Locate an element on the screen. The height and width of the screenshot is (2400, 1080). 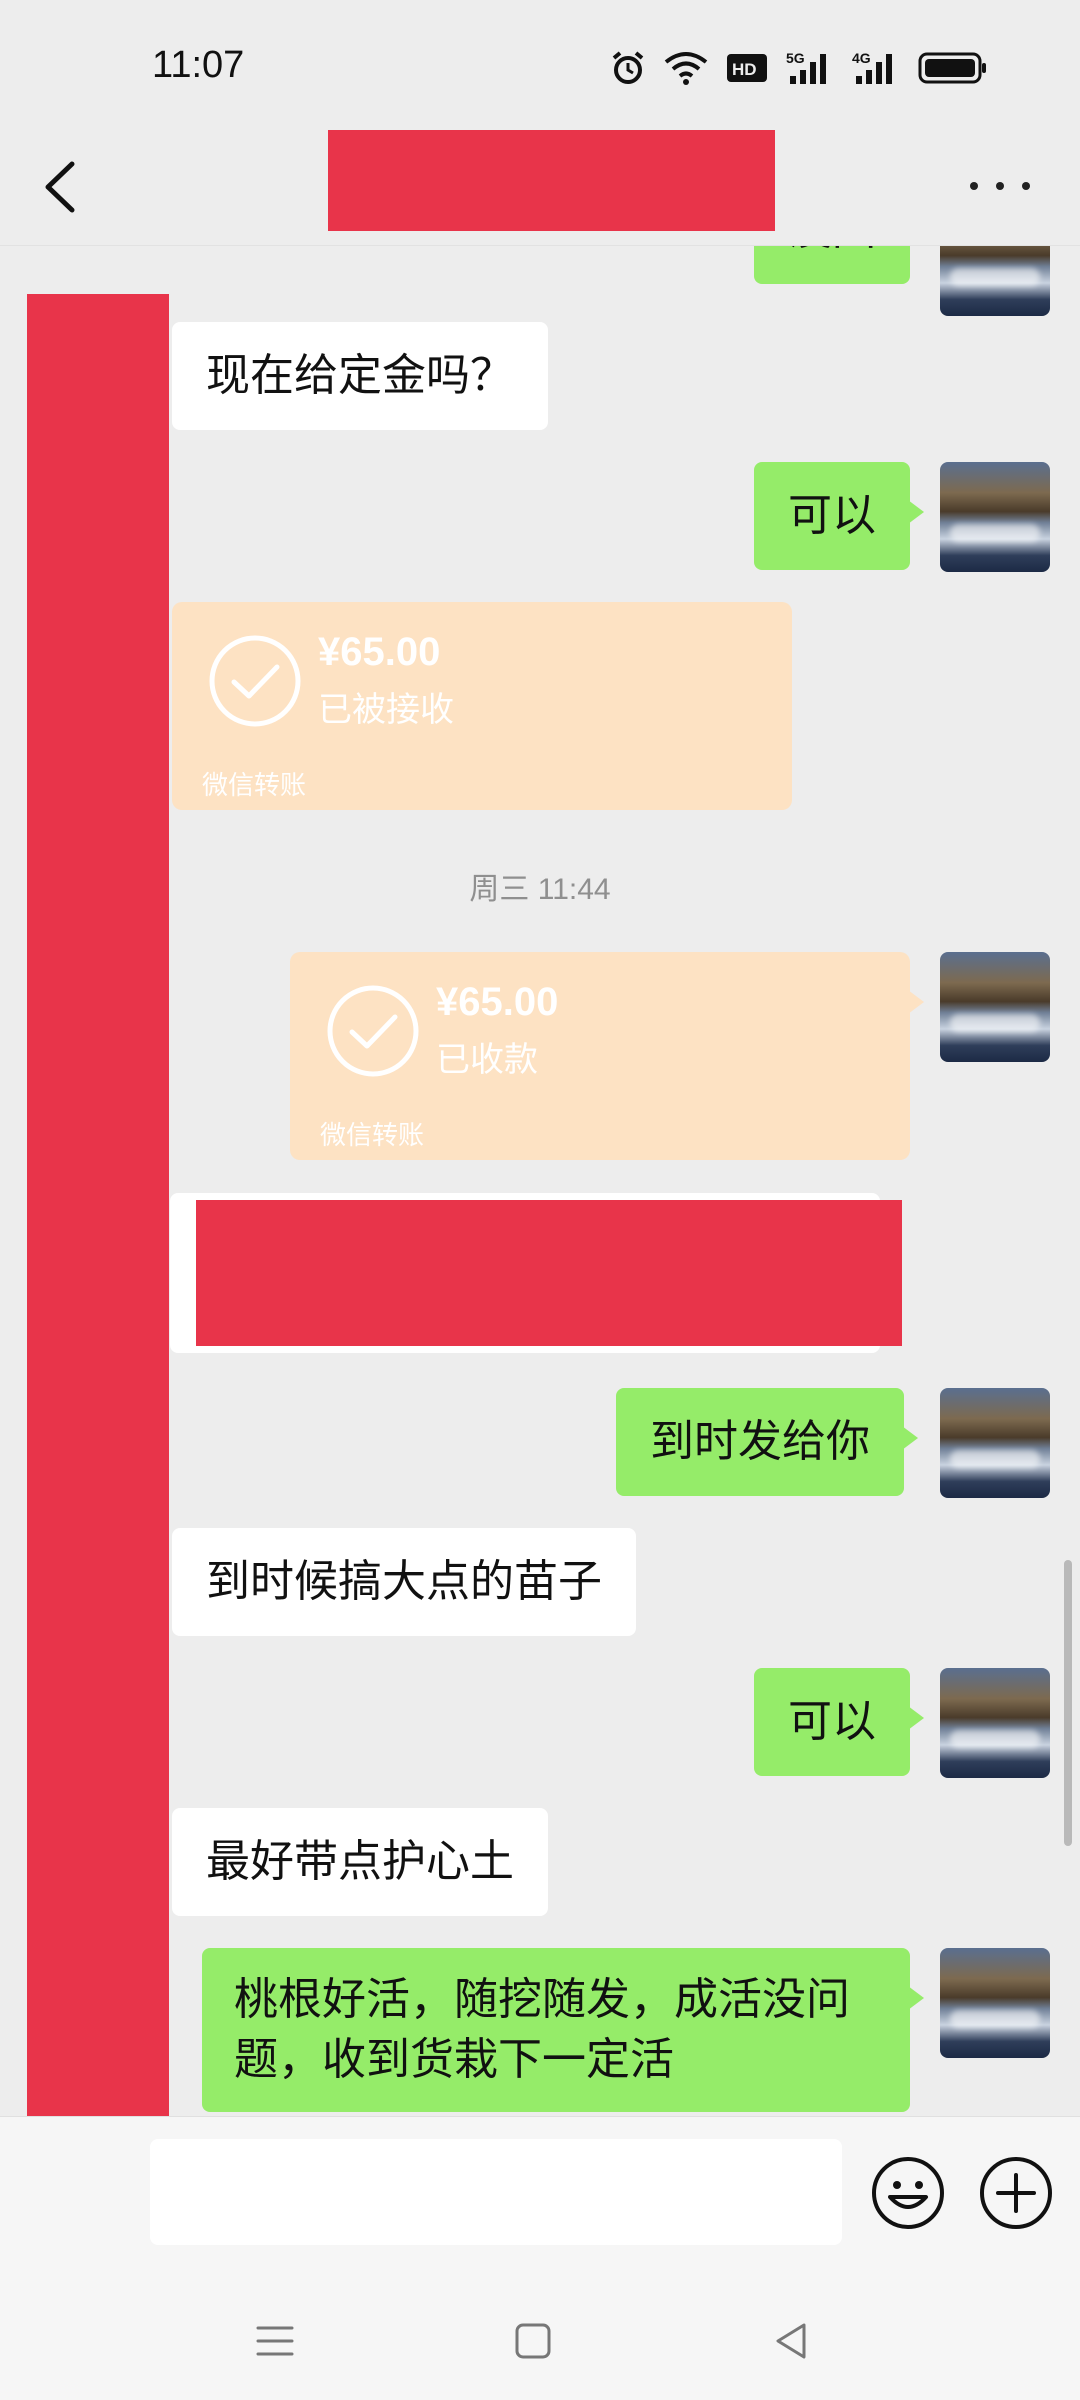
transfer-status: 已收款 is located at coordinates (487, 1060).